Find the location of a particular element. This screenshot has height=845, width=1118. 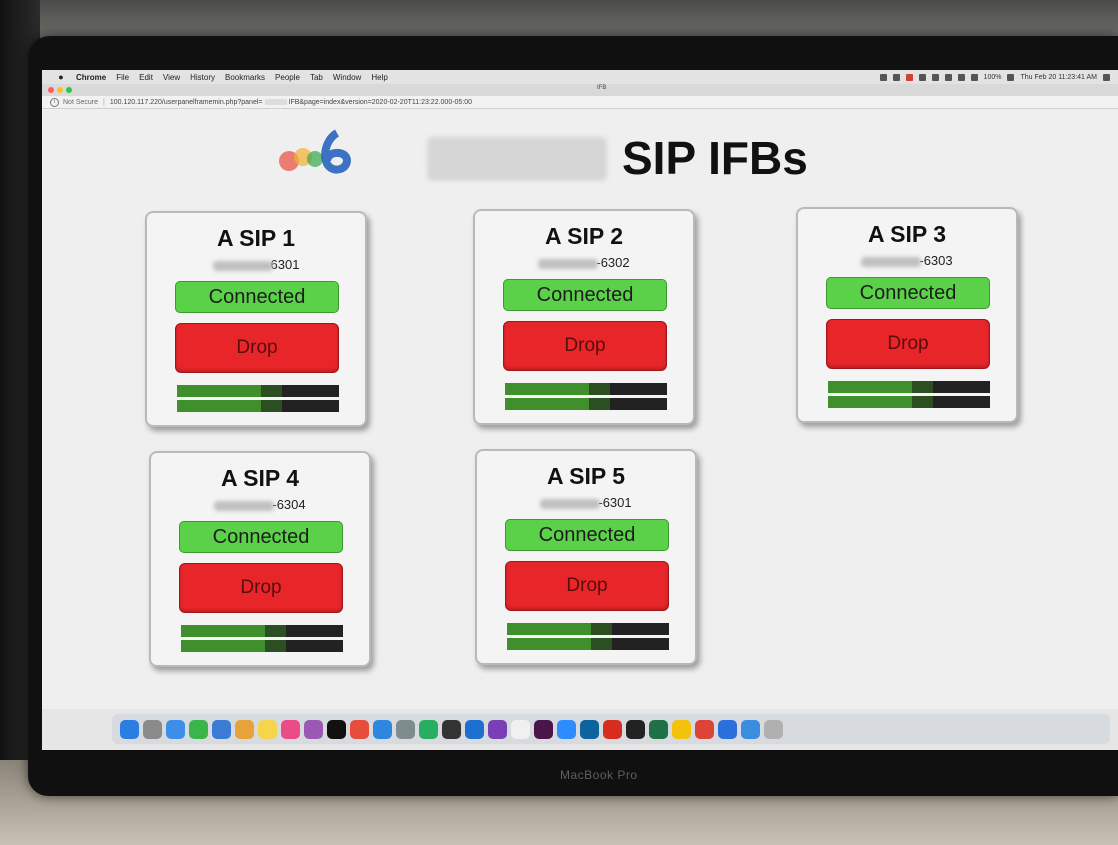

mail-icon is located at coordinates (221, 729).